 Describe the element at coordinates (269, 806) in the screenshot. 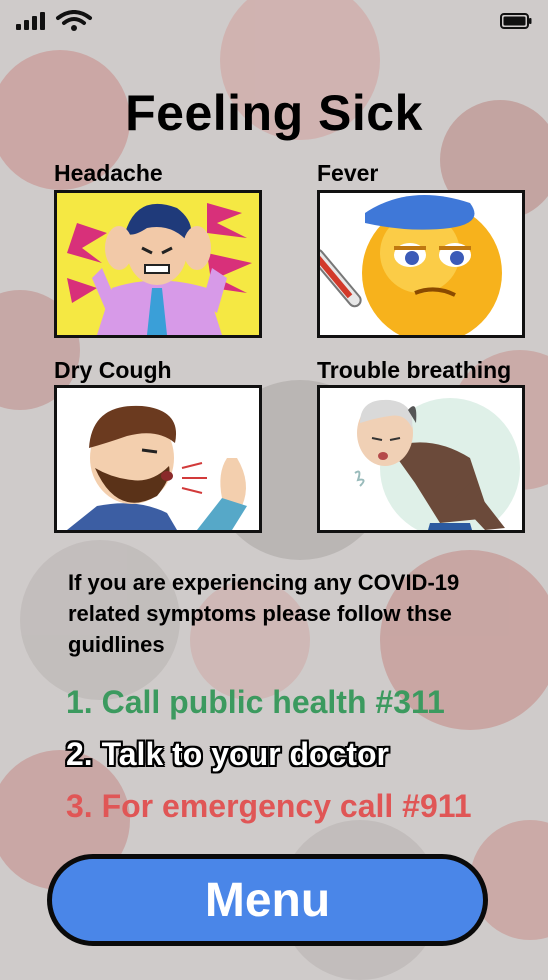

I see `step-emergency-call: 3. For emergency call #911` at that location.